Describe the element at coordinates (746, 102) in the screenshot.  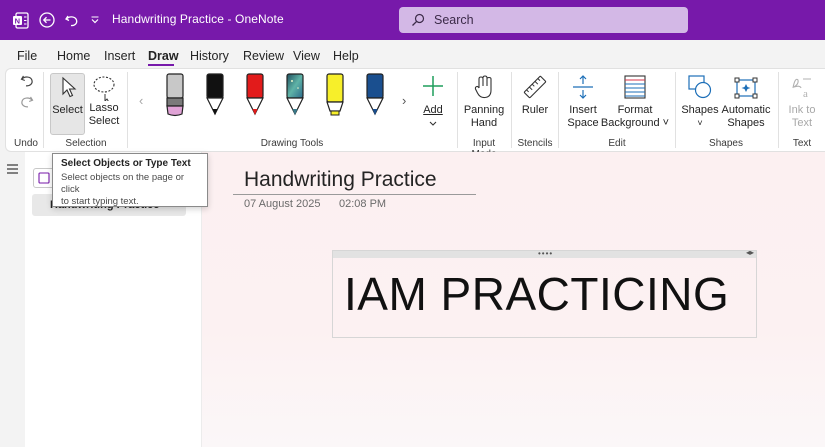
I see `automatic-shapes-button: Automatic Shapes` at that location.